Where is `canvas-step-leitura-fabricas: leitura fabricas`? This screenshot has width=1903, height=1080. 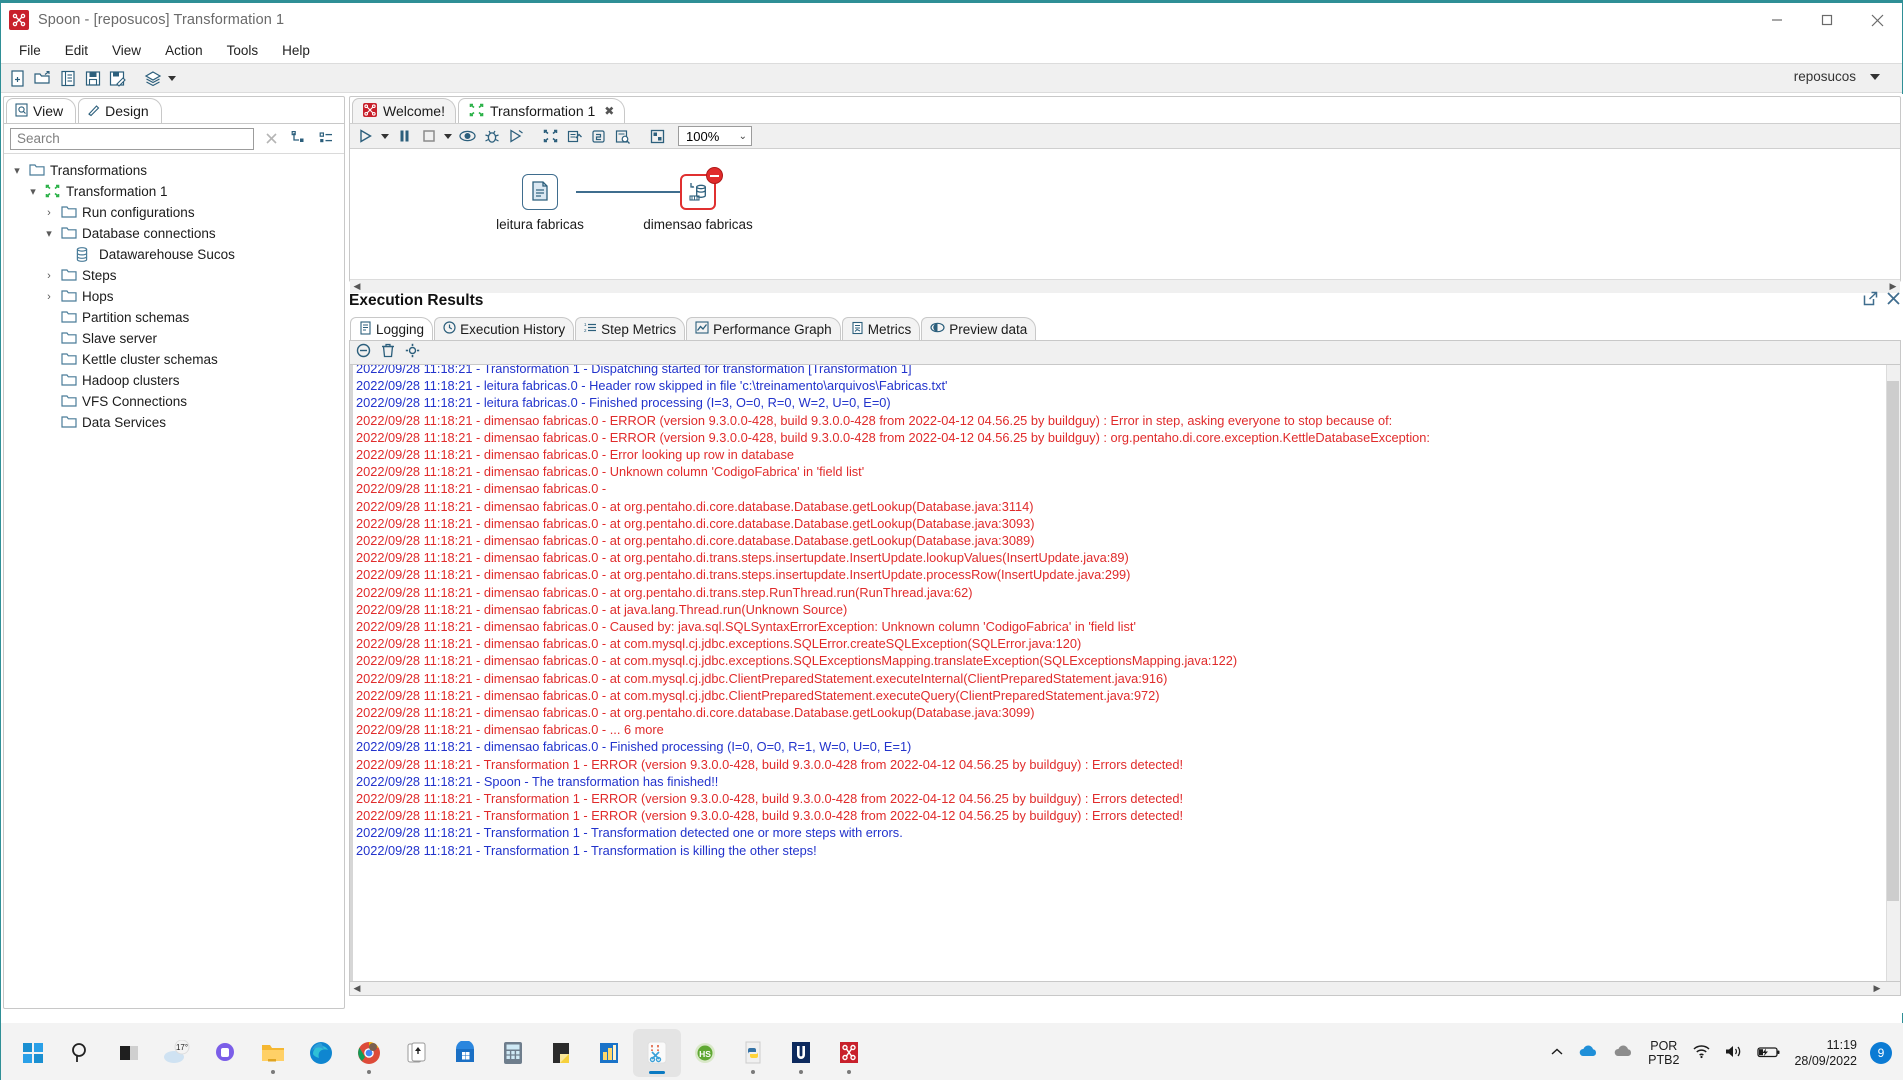
canvas-step-leitura-fabricas: leitura fabricas is located at coordinates (540, 203).